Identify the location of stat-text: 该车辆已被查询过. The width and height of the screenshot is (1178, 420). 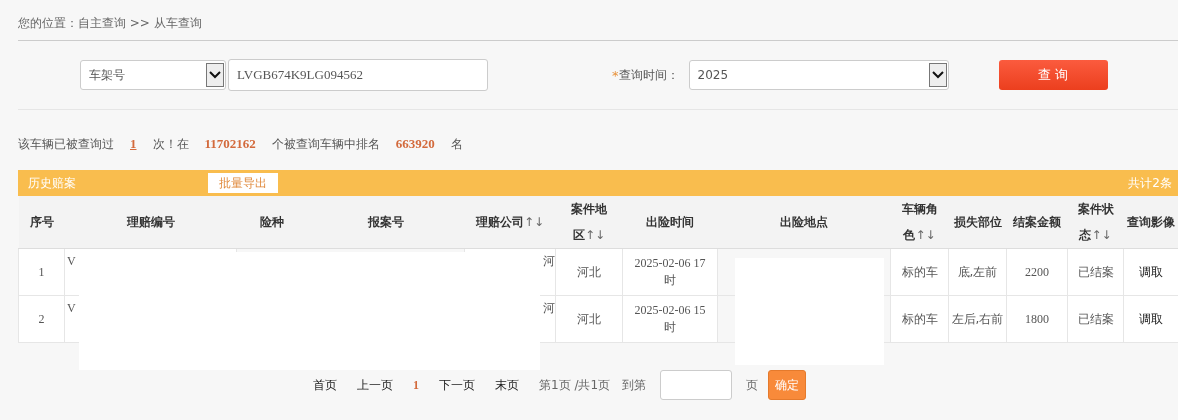
(66, 144).